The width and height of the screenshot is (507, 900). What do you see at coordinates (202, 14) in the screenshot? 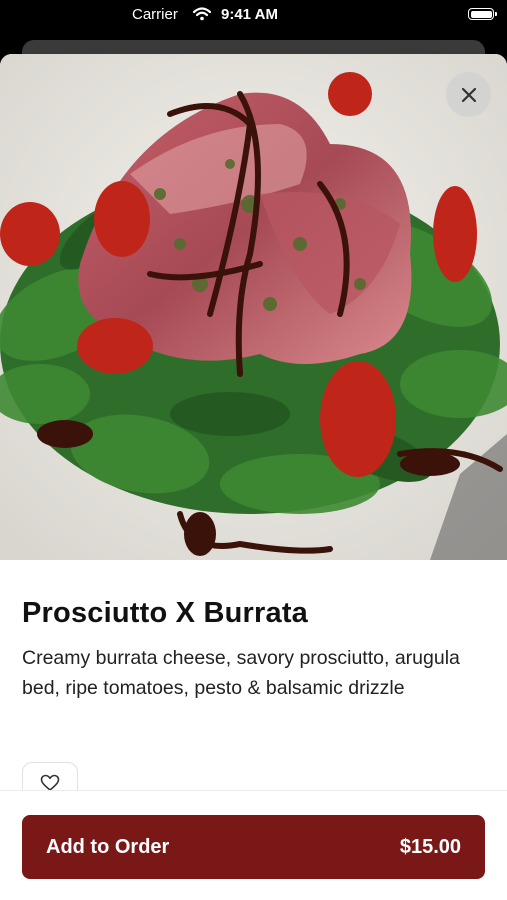
I see `wifi-icon` at bounding box center [202, 14].